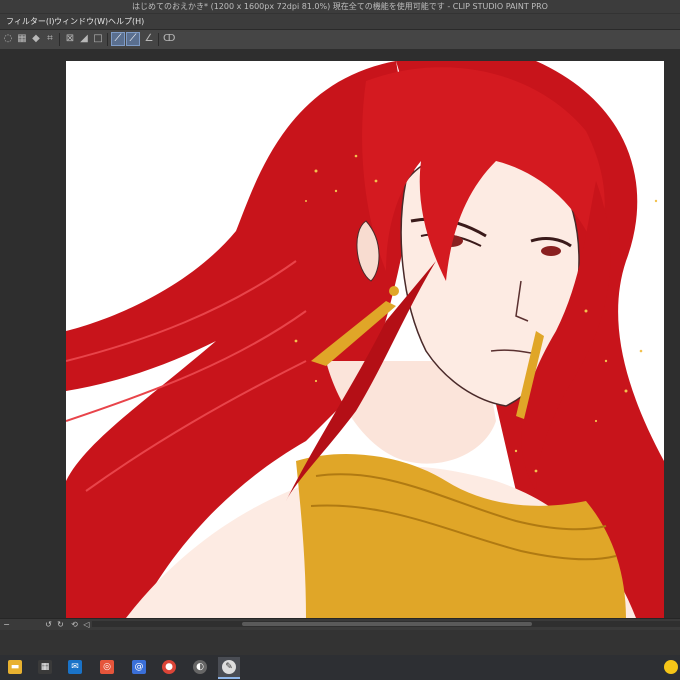  Describe the element at coordinates (22, 39) in the screenshot. I see `select-icon: ▦` at that location.